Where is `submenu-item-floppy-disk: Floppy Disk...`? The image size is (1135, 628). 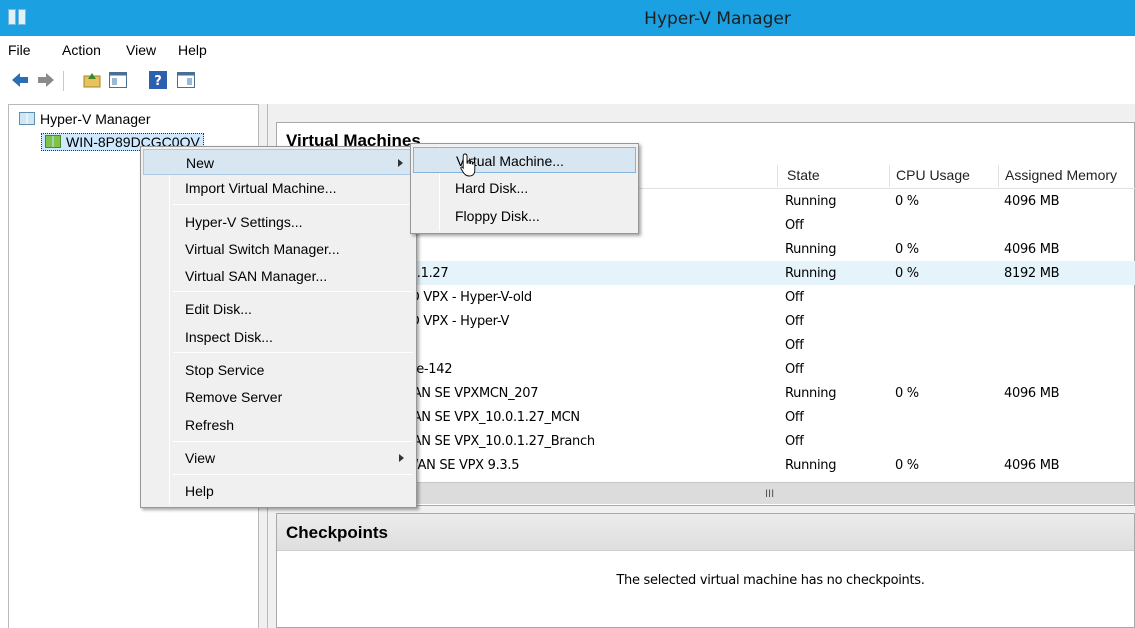
submenu-item-floppy-disk: Floppy Disk... is located at coordinates (524, 216).